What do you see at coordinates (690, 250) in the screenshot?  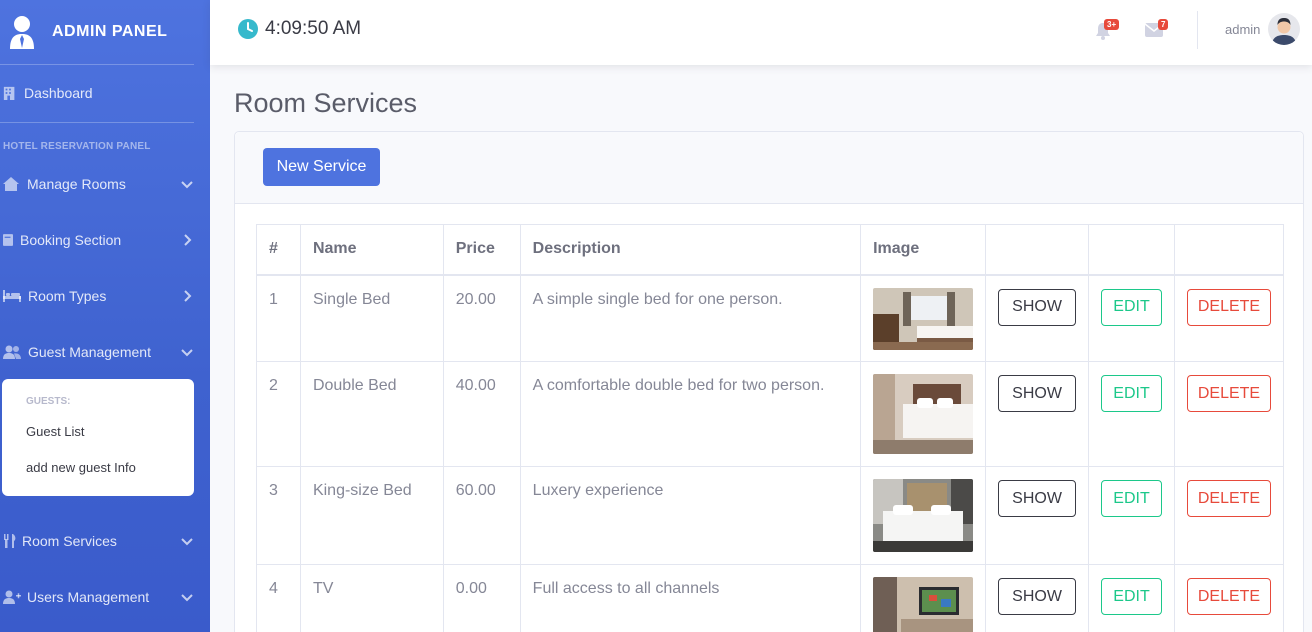 I see `col-header-description: Description` at bounding box center [690, 250].